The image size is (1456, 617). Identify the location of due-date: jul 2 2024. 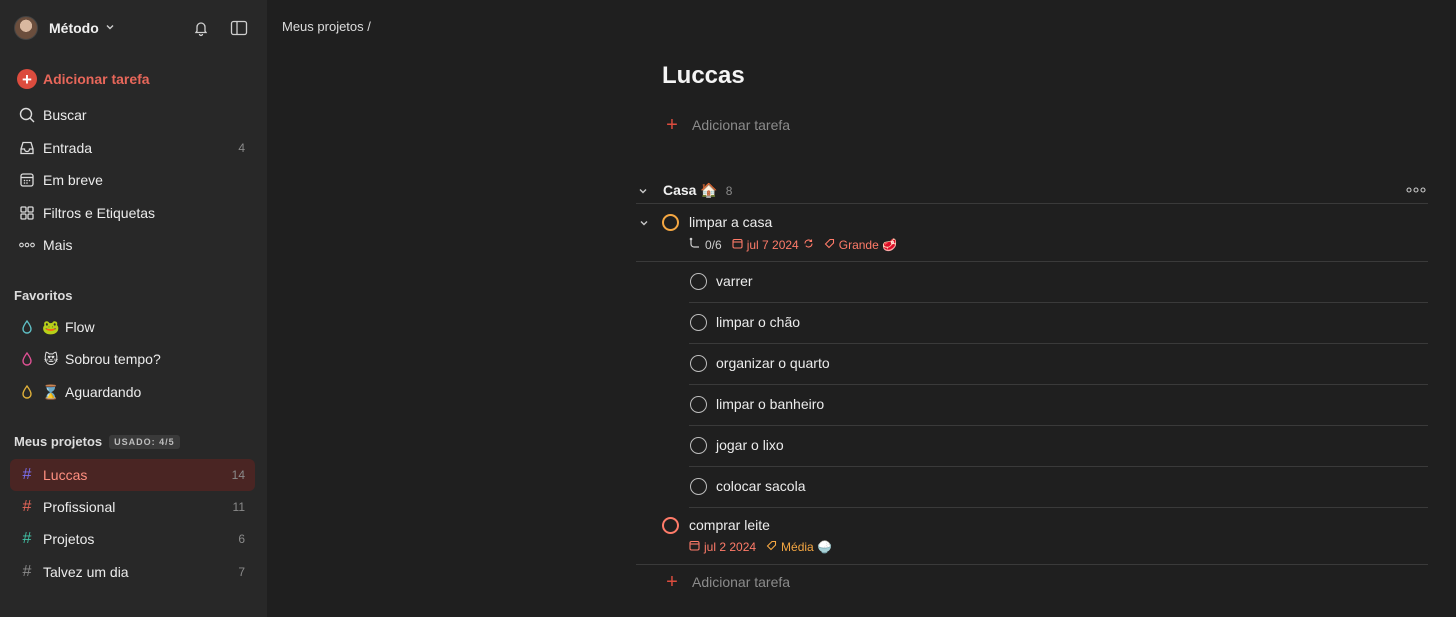
(730, 547).